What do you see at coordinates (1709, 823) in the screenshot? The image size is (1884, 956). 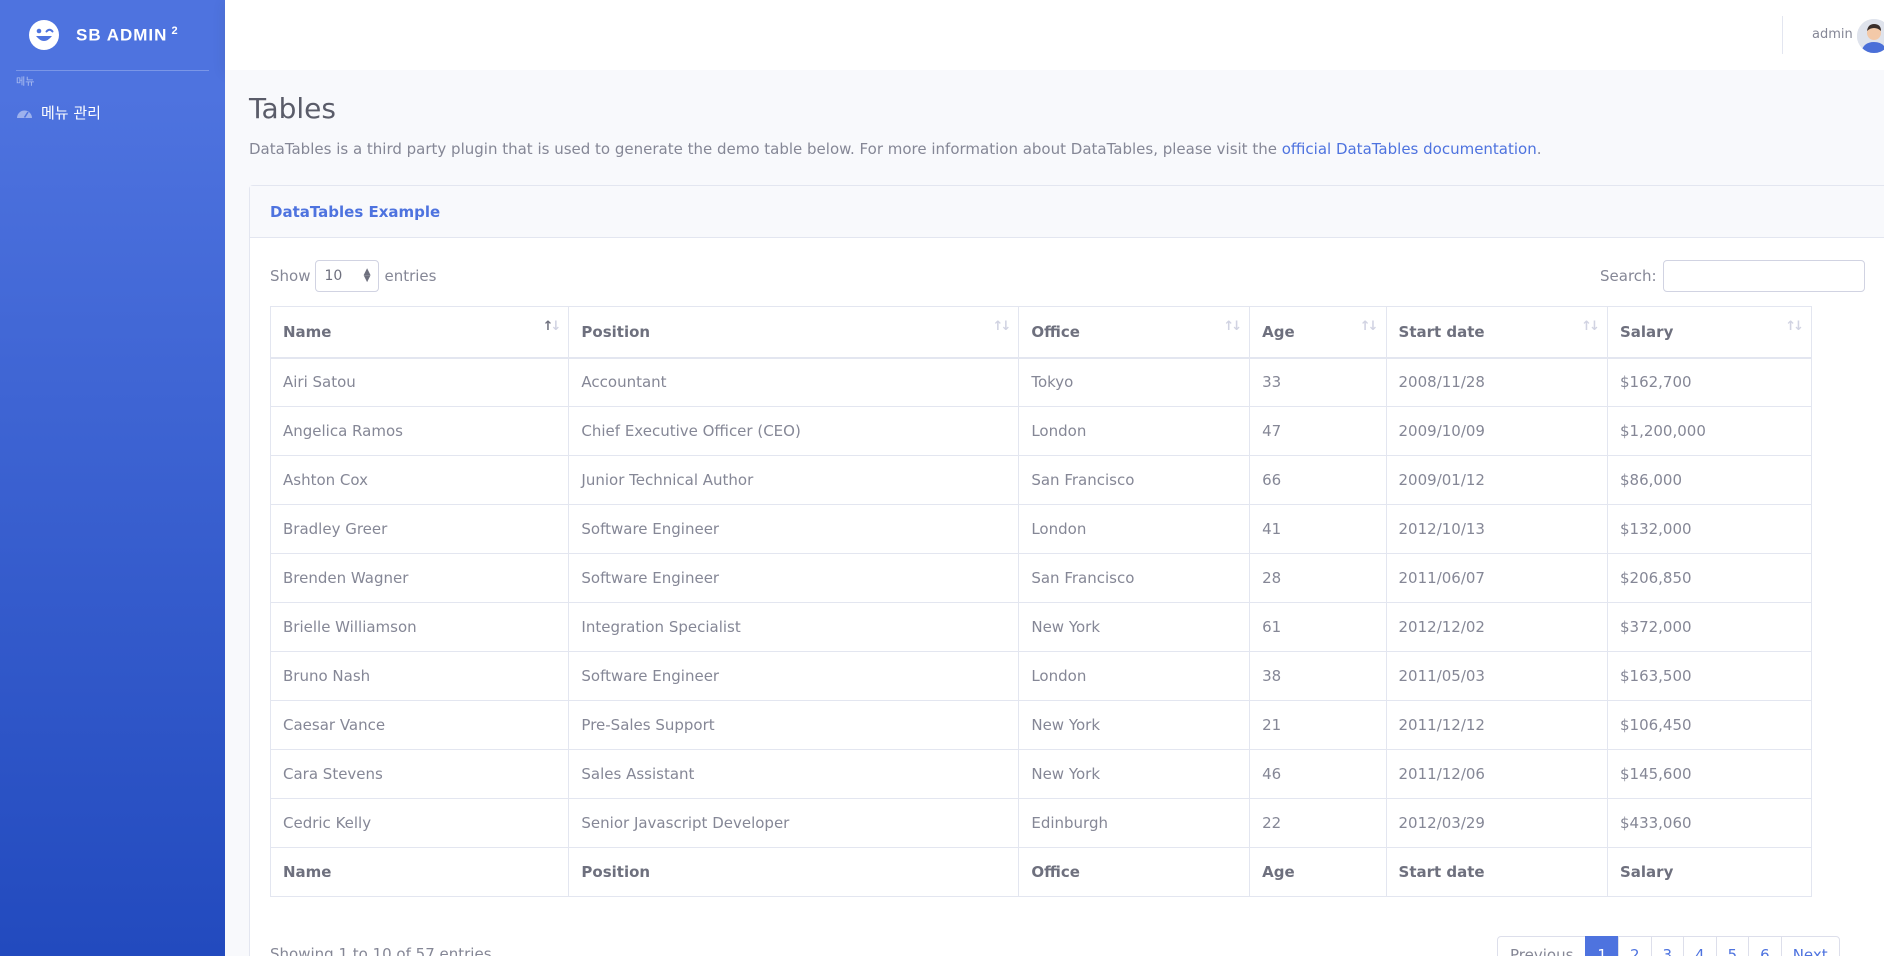 I see `table-cell-salary: $433,060` at bounding box center [1709, 823].